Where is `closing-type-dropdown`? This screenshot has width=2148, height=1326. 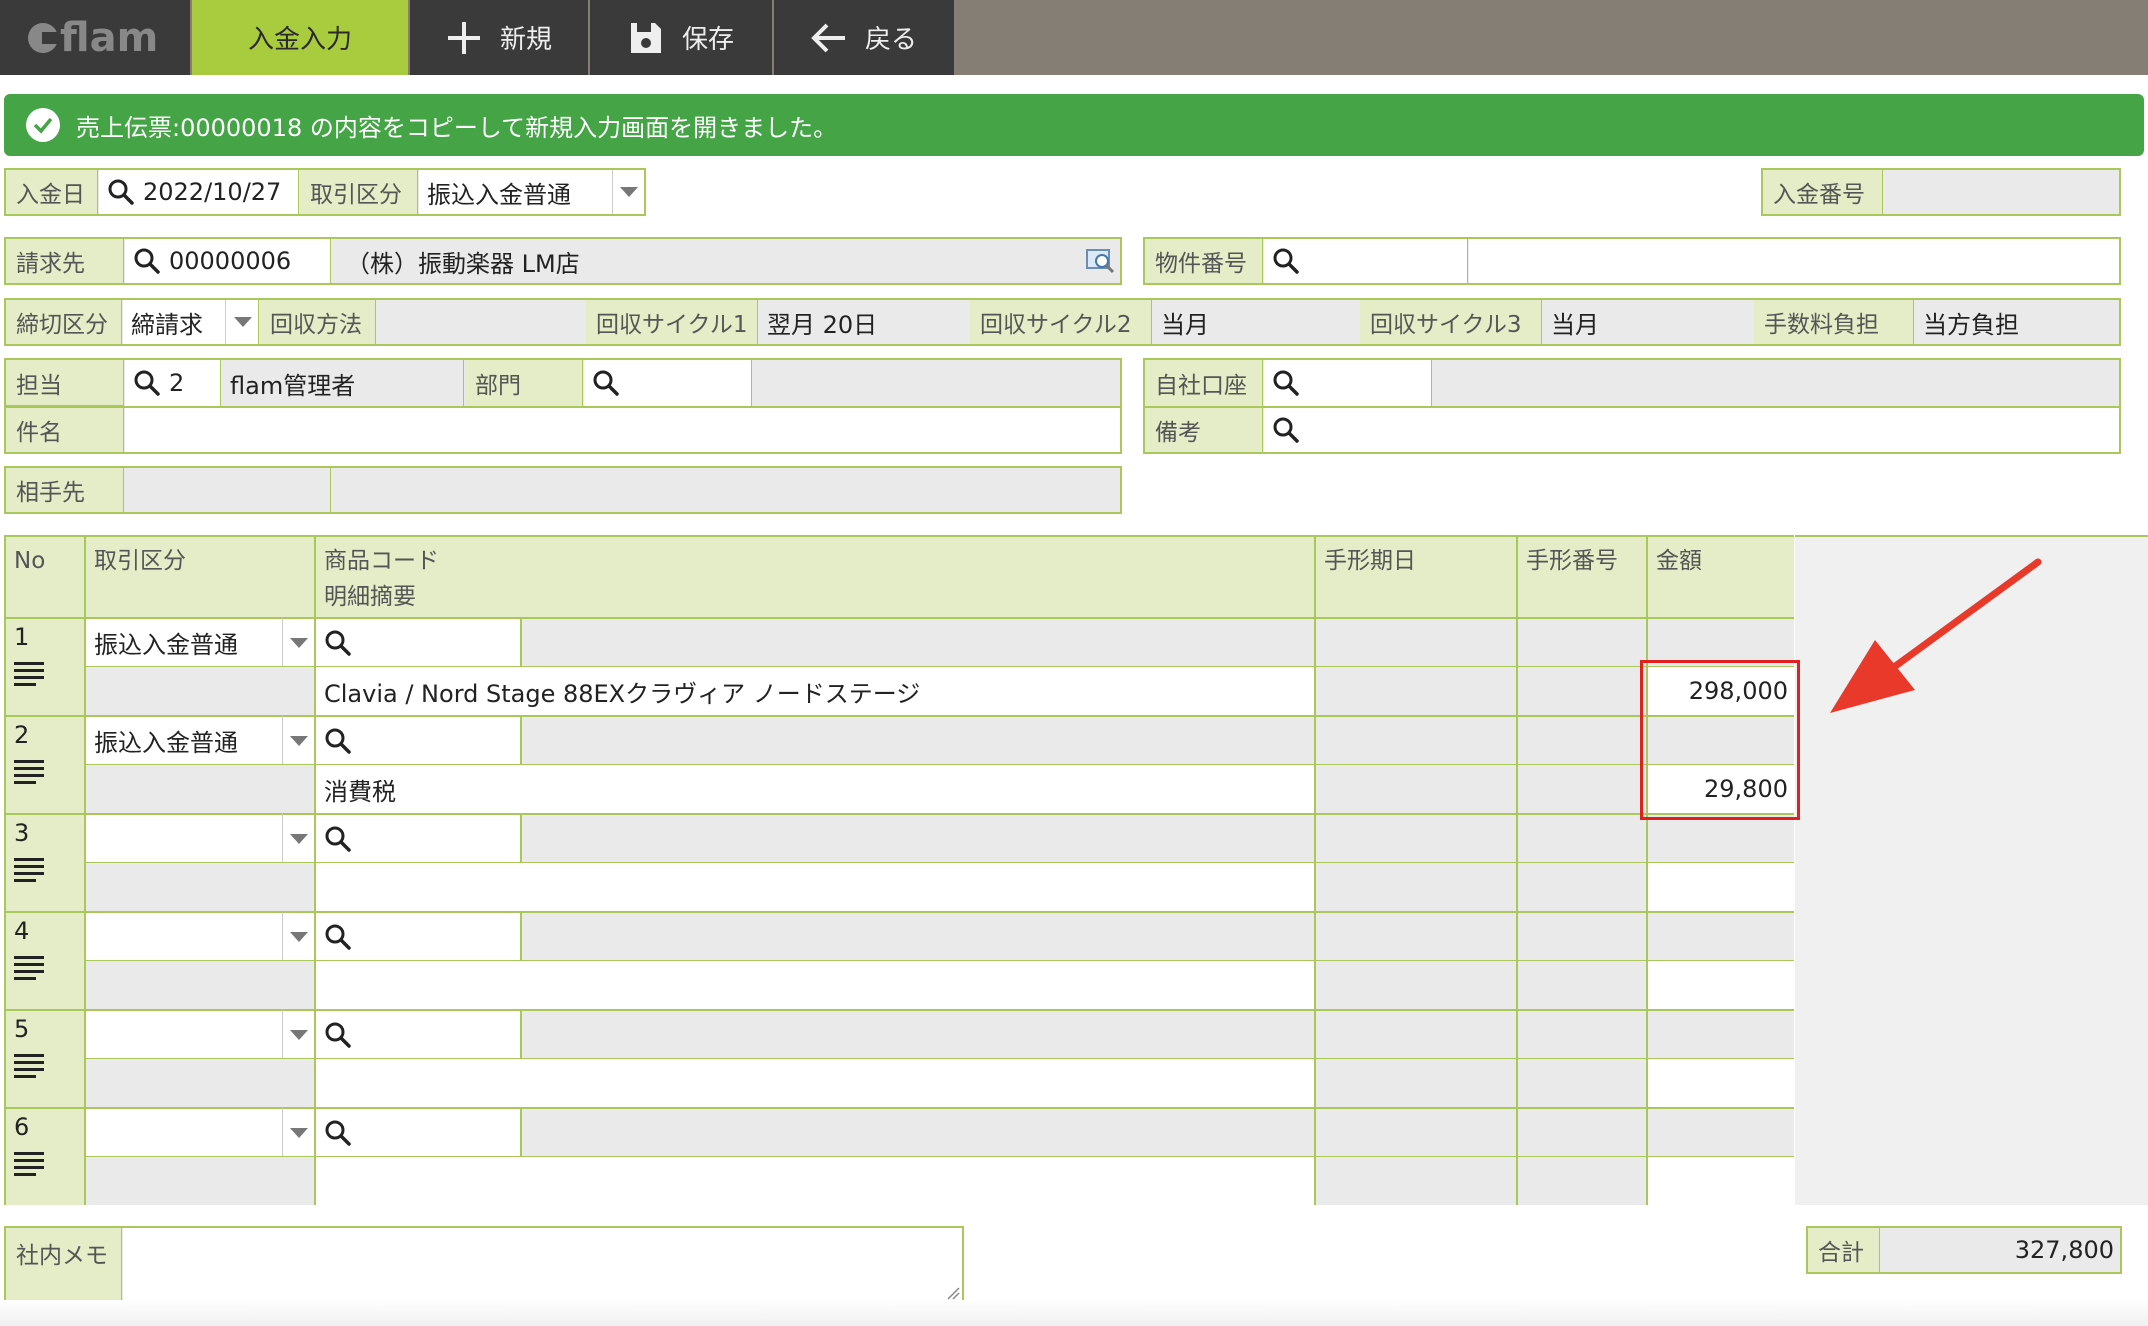
closing-type-dropdown is located at coordinates (242, 322).